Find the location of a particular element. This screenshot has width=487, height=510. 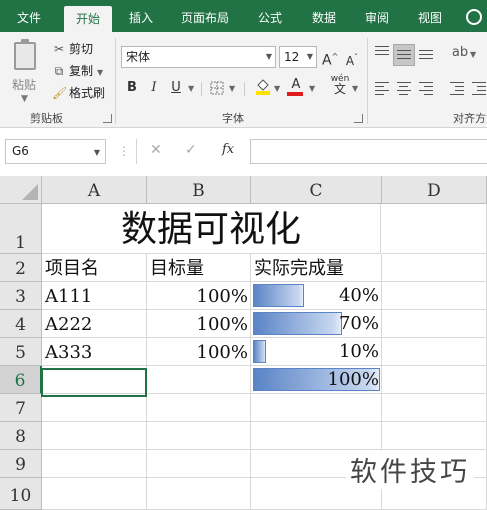

cell-a5: A333 is located at coordinates (94, 352).